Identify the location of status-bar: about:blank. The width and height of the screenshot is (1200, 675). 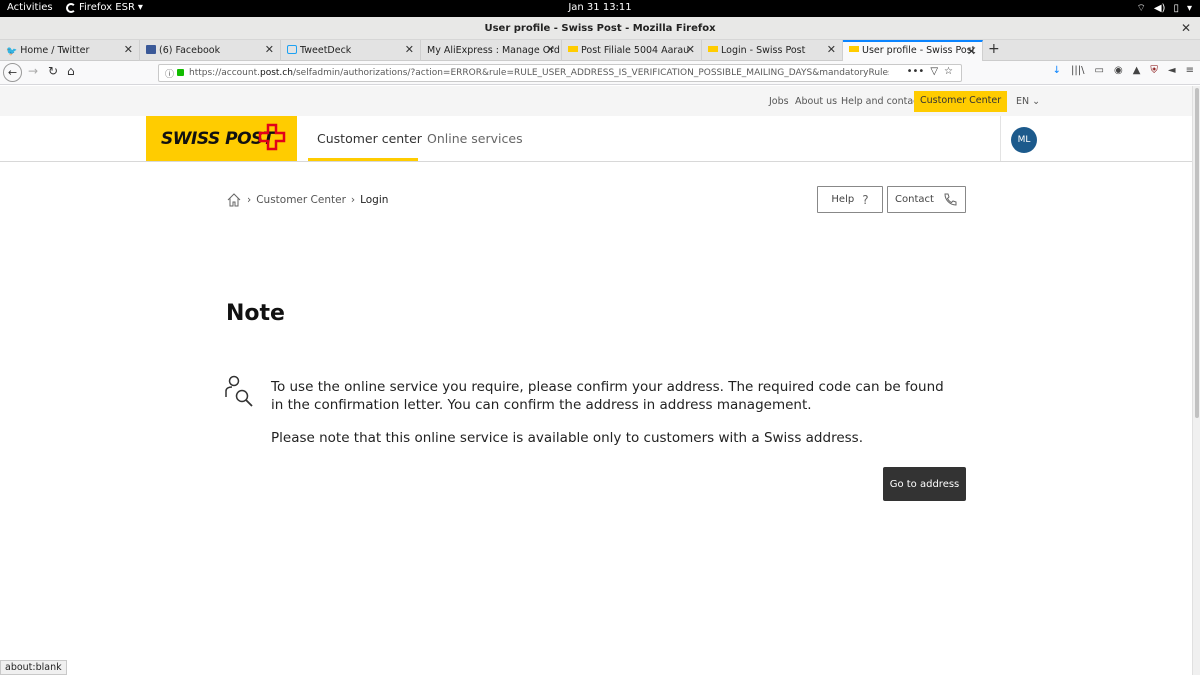
(33, 667).